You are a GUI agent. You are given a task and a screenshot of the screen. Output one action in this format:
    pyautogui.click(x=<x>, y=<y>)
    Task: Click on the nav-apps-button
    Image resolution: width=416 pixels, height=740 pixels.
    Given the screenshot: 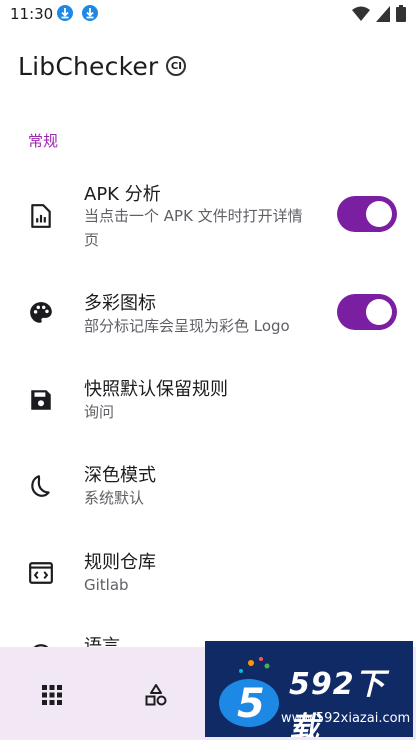 What is the action you would take?
    pyautogui.click(x=52, y=695)
    